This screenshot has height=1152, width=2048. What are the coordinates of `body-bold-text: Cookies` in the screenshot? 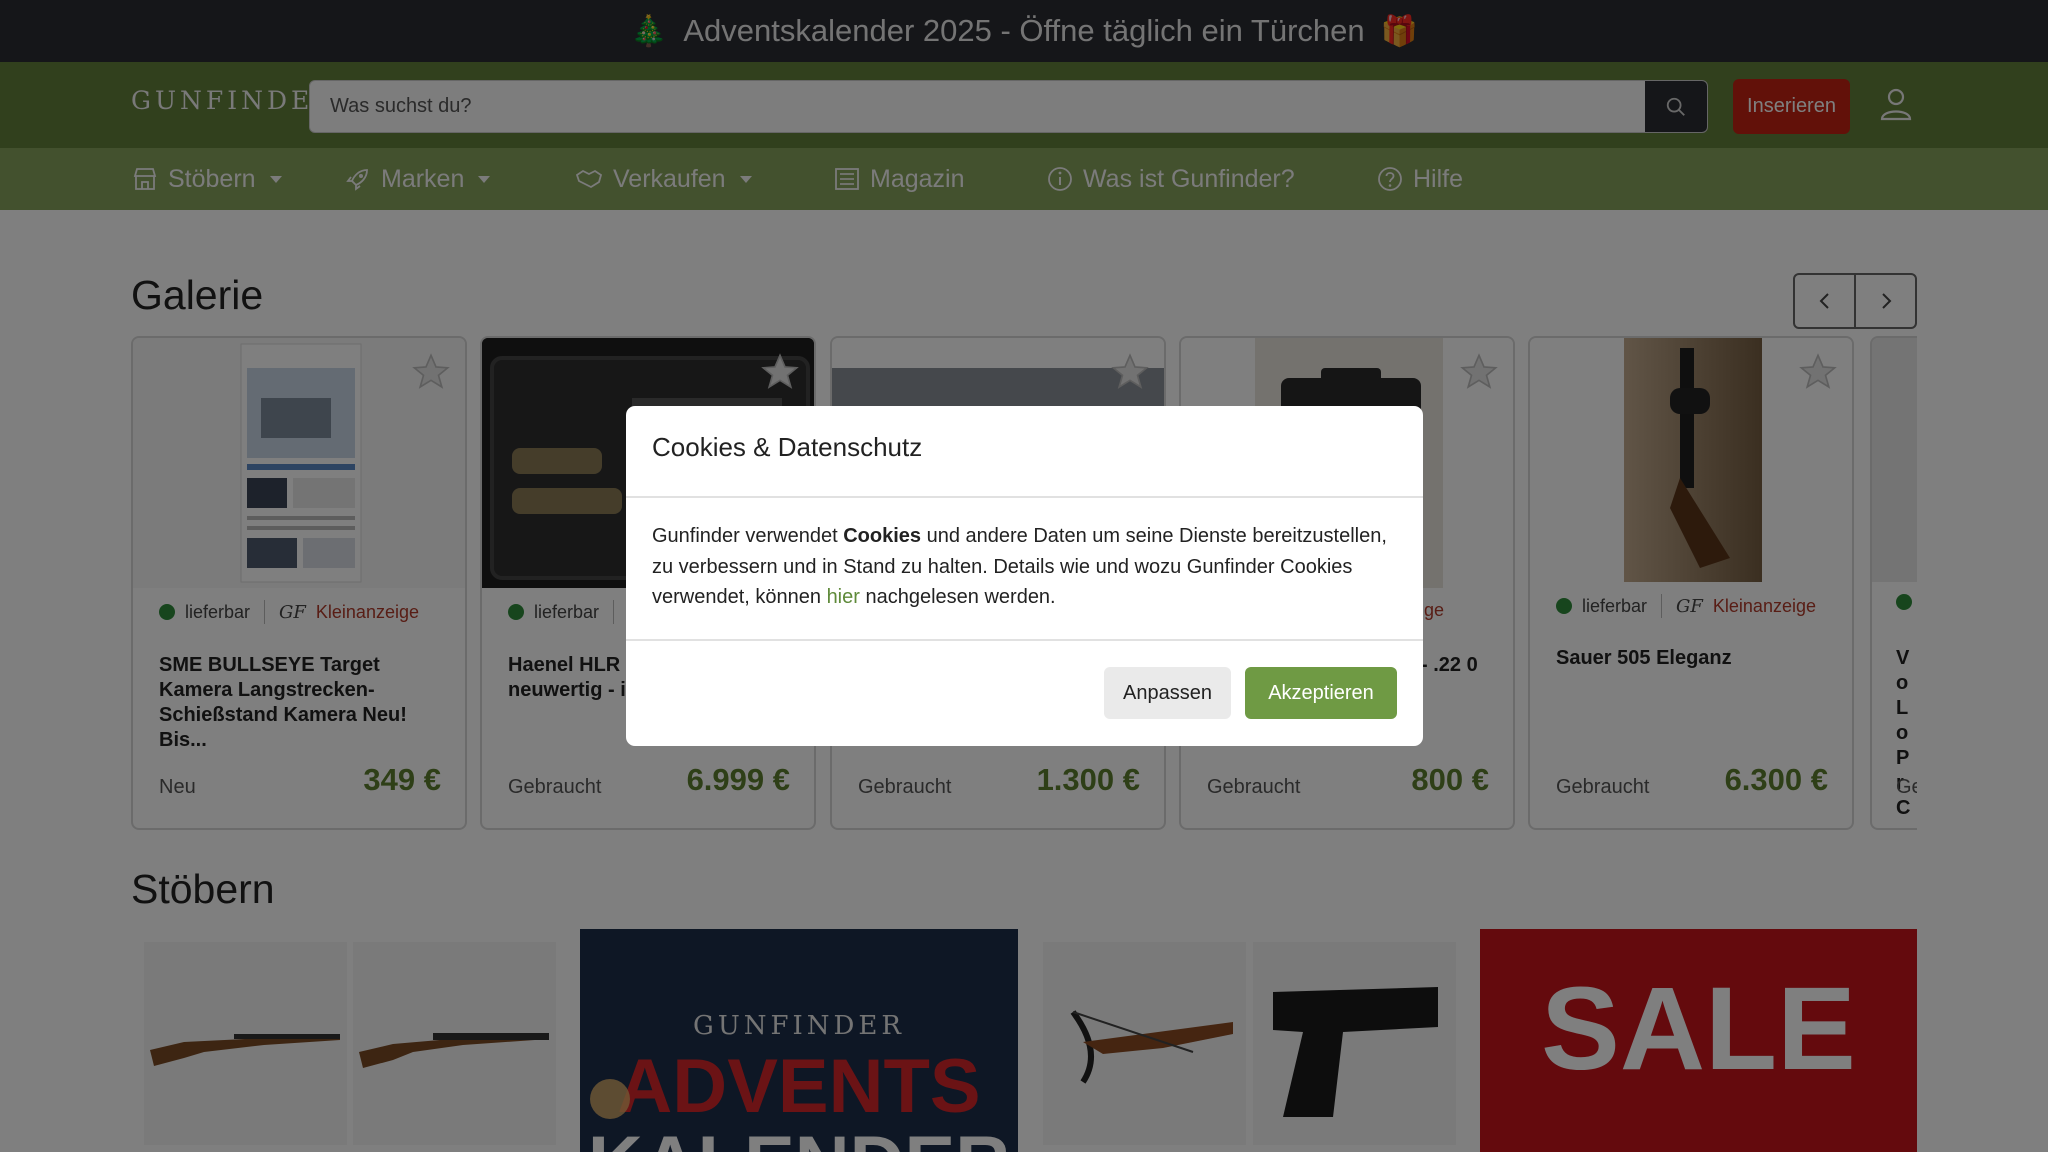 It's located at (882, 536).